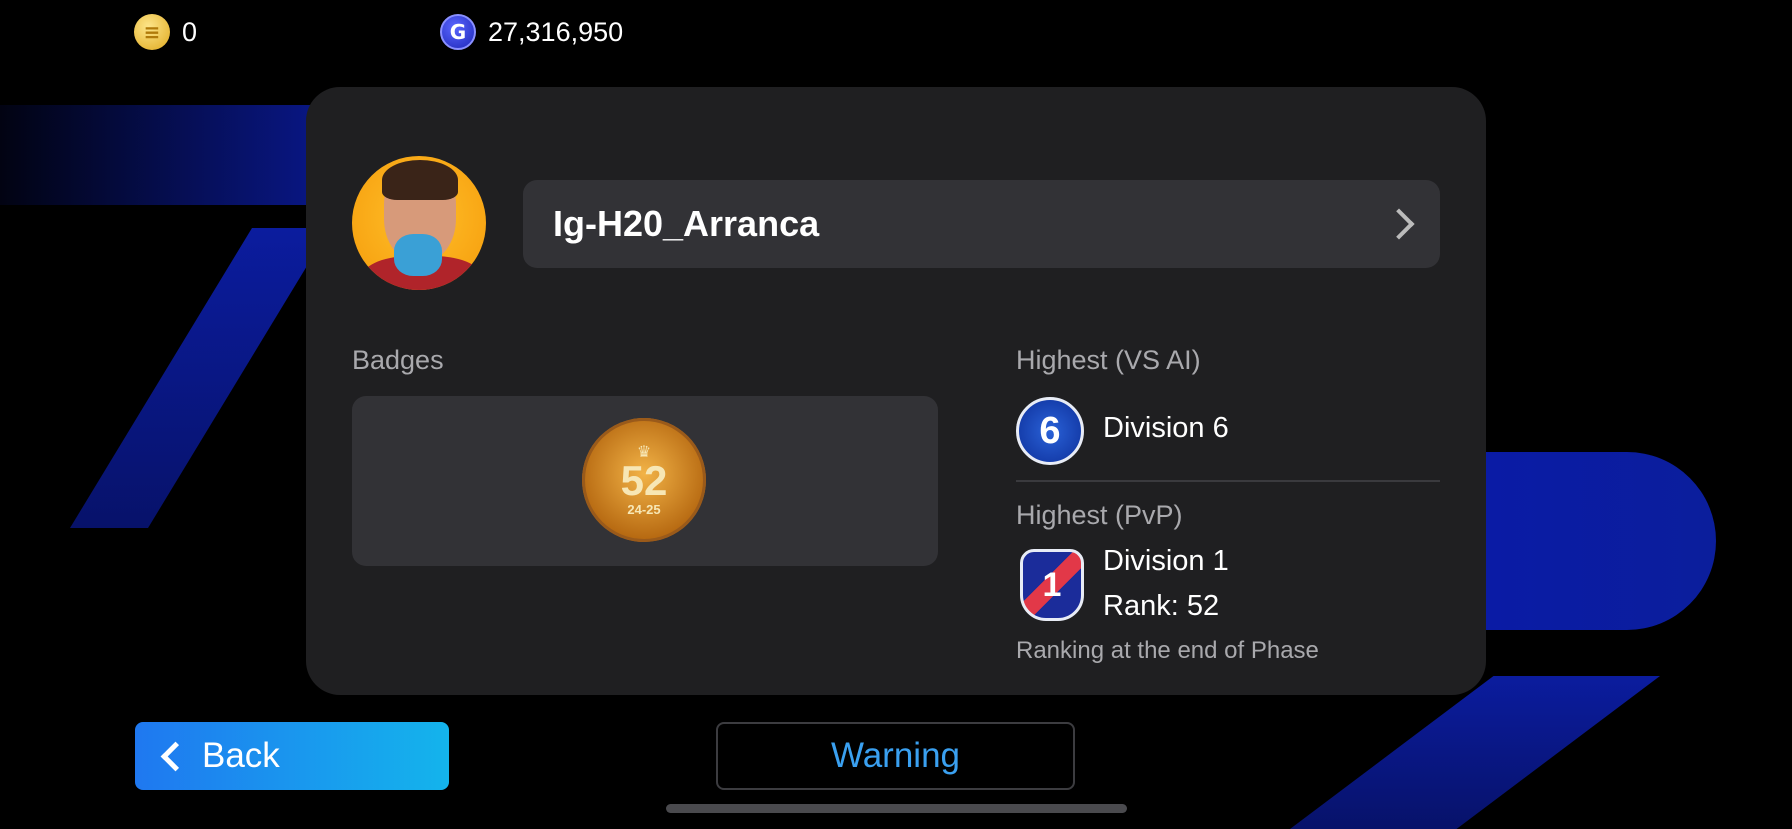  What do you see at coordinates (1228, 481) in the screenshot?
I see `divider` at bounding box center [1228, 481].